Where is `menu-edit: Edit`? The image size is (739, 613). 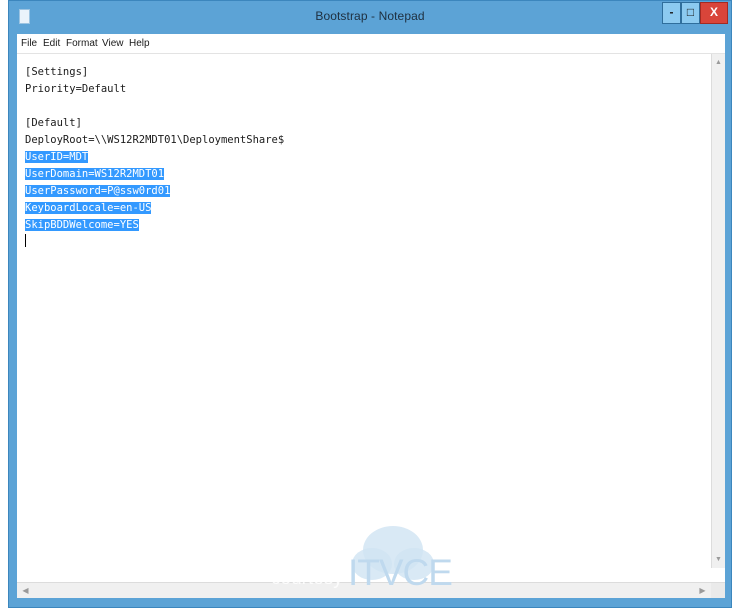
menu-edit: Edit is located at coordinates (51, 43).